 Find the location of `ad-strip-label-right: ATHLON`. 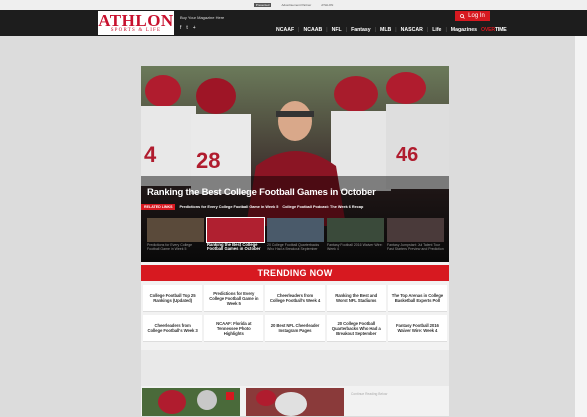

ad-strip-label-right: ATHLON is located at coordinates (327, 5).